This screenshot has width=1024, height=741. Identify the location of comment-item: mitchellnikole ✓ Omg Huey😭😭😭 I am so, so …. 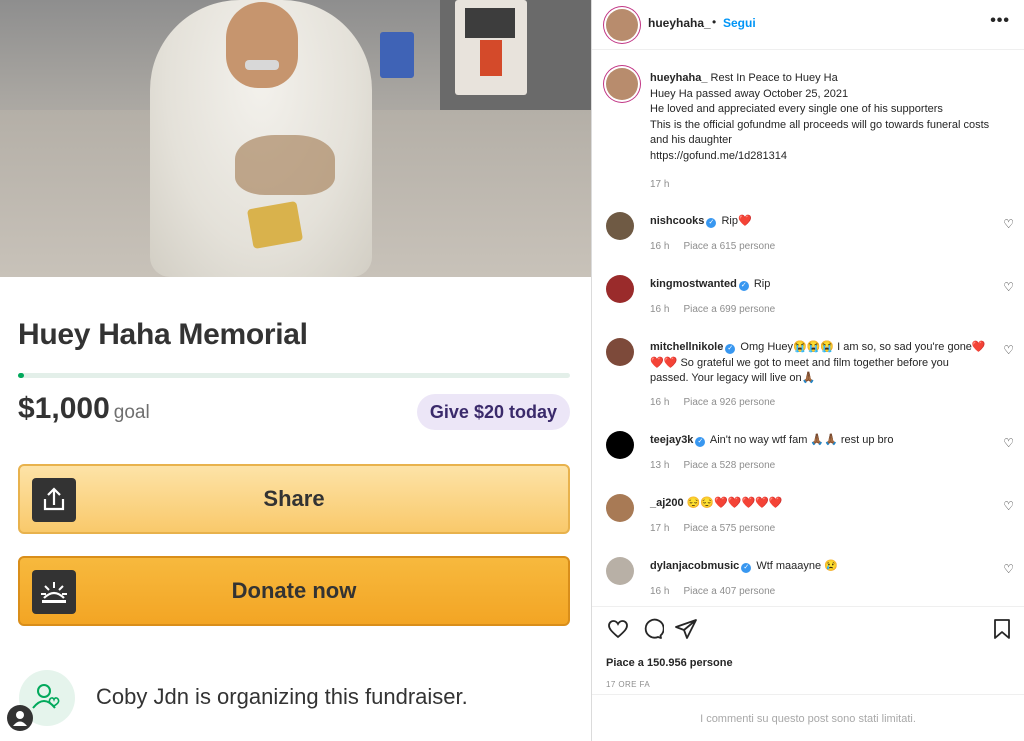
(808, 380).